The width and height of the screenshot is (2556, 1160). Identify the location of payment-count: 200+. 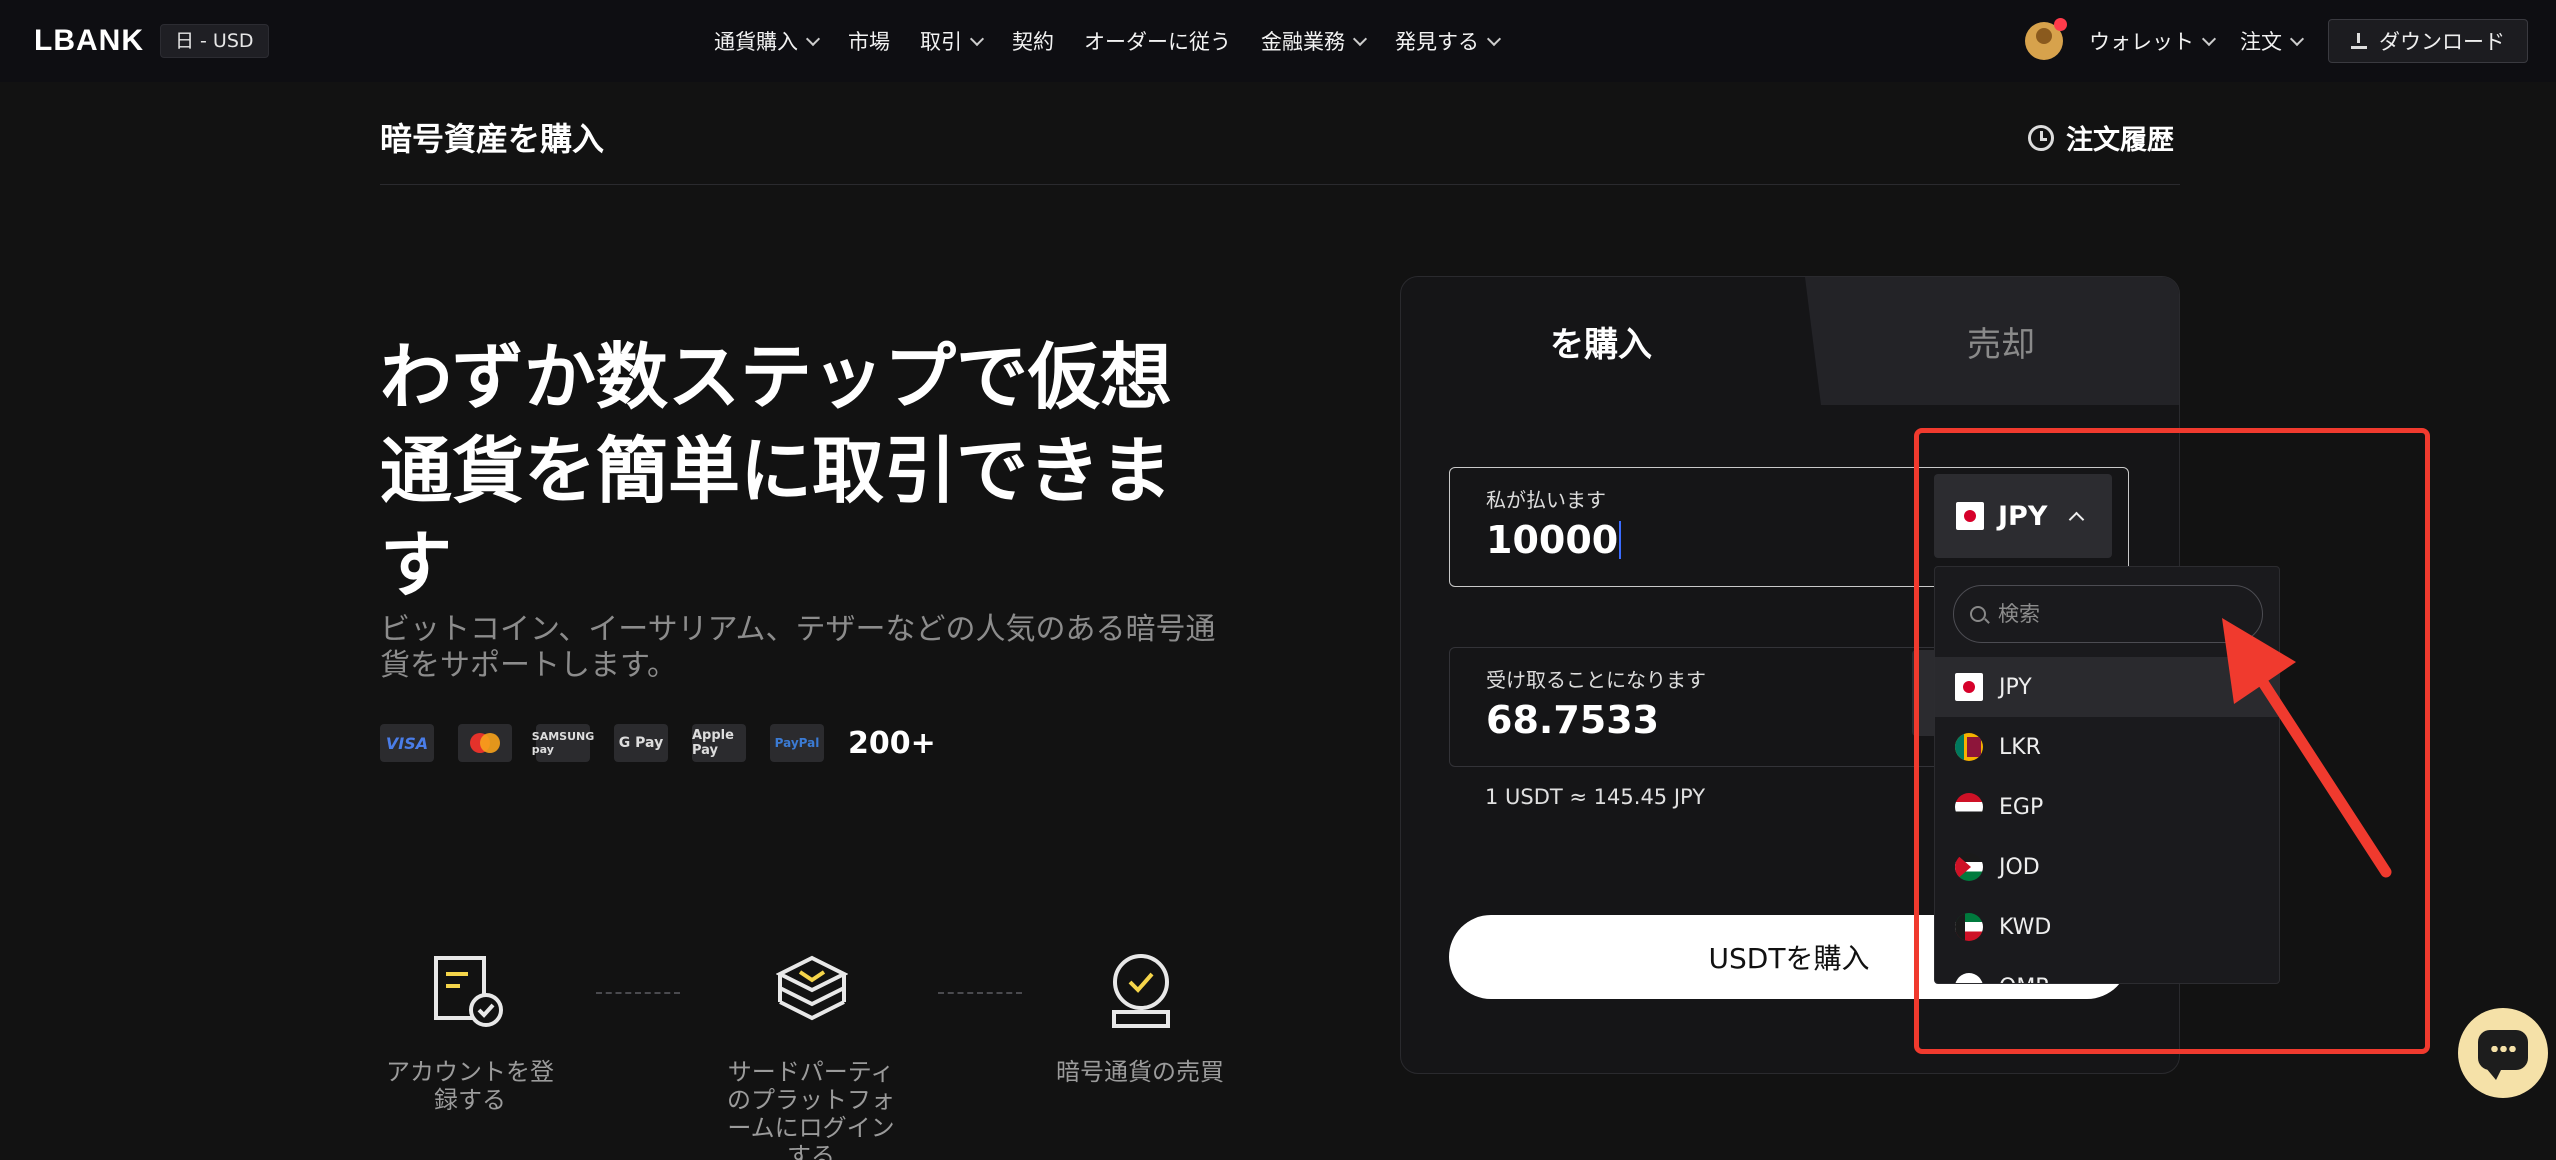
(892, 743).